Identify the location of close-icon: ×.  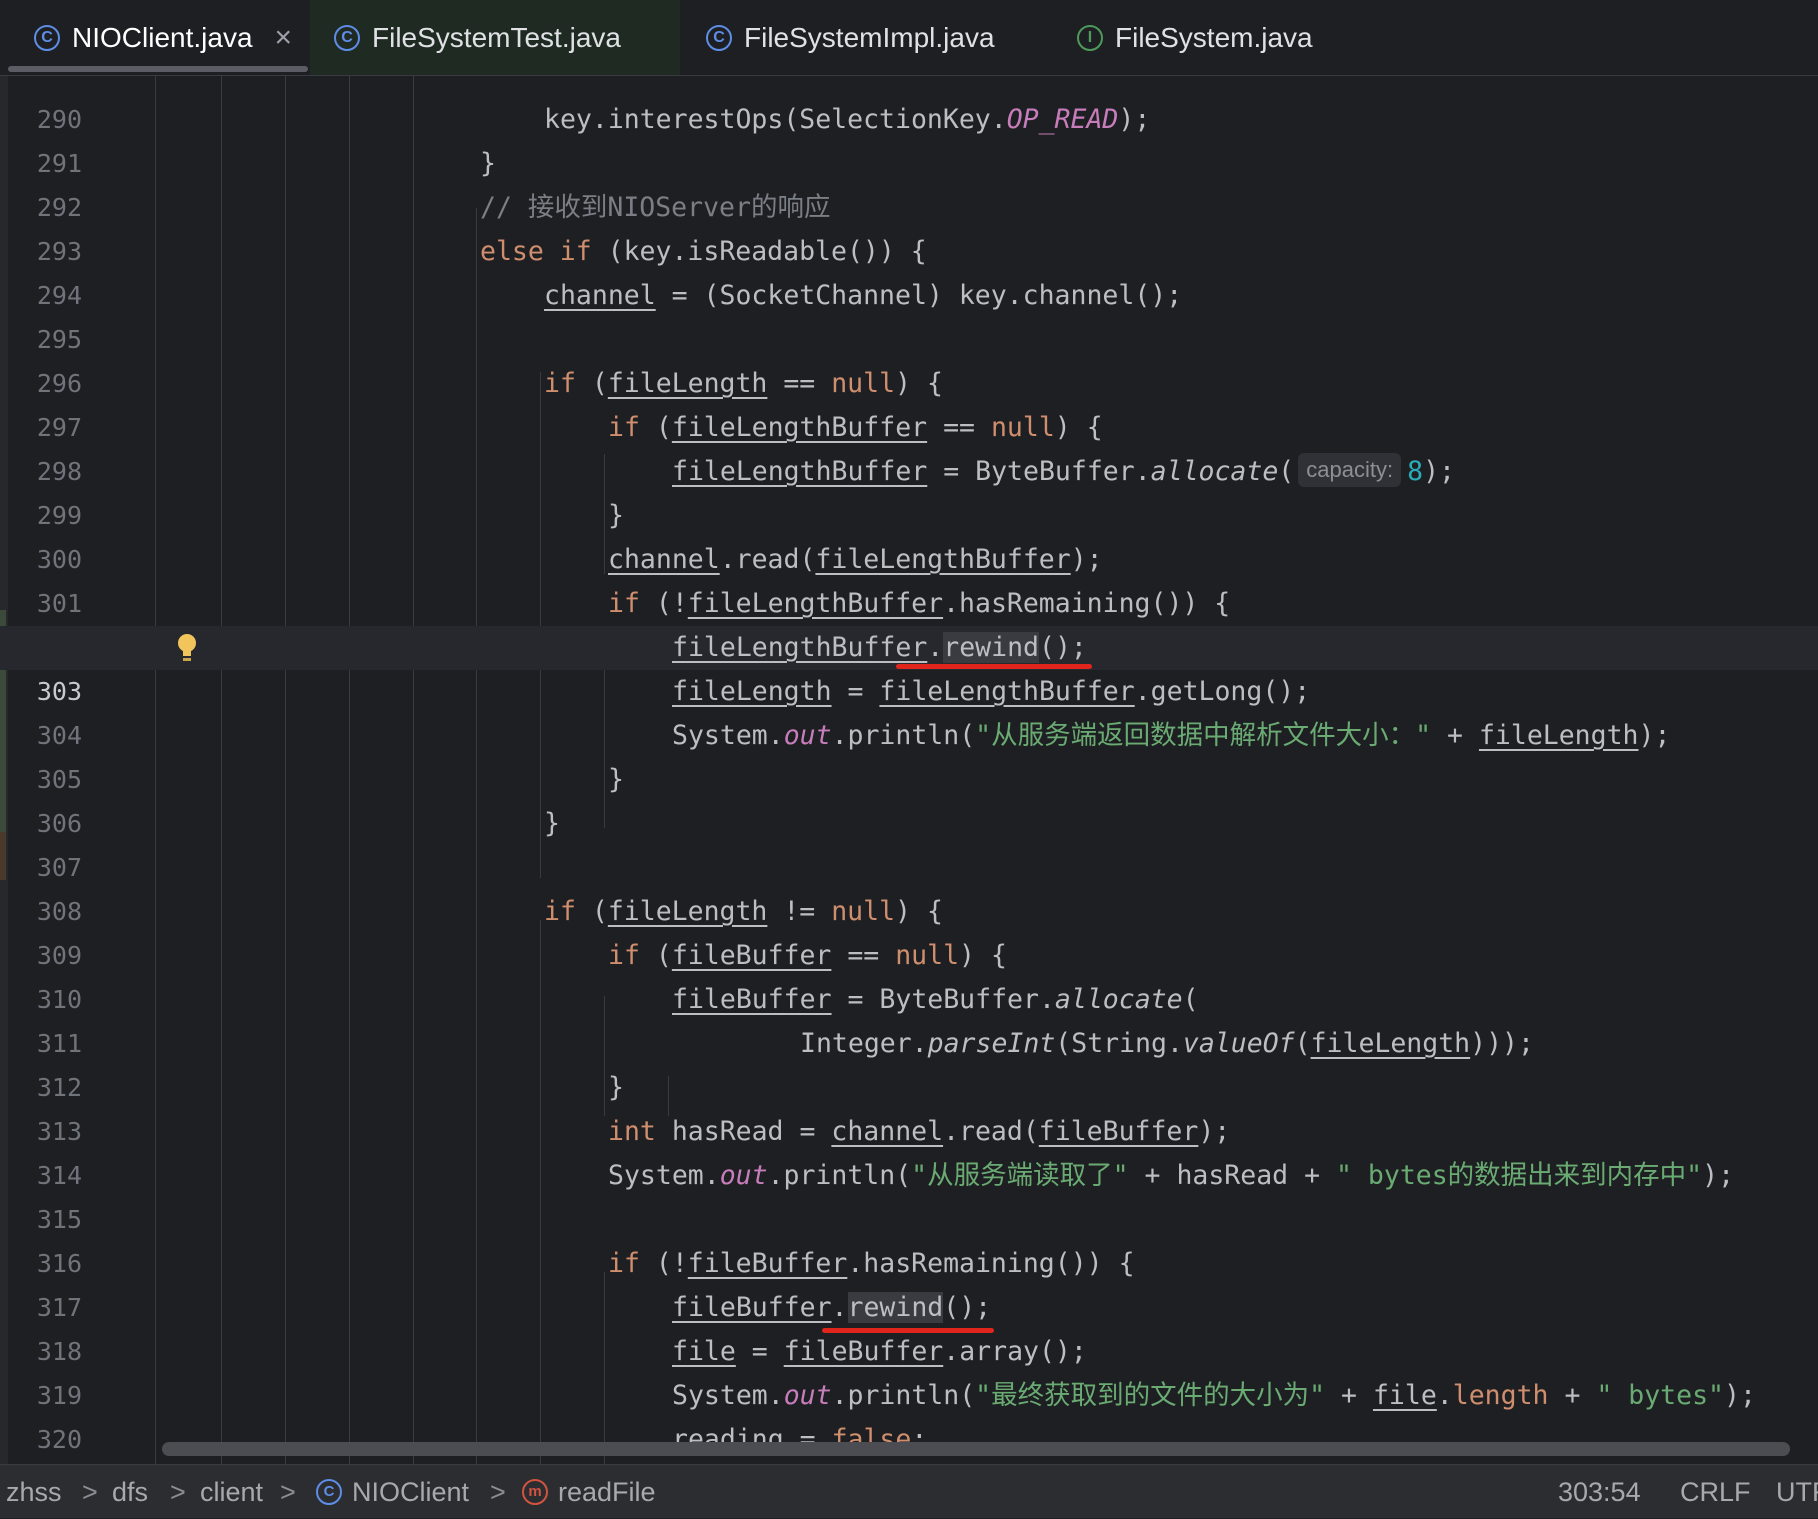
(284, 37).